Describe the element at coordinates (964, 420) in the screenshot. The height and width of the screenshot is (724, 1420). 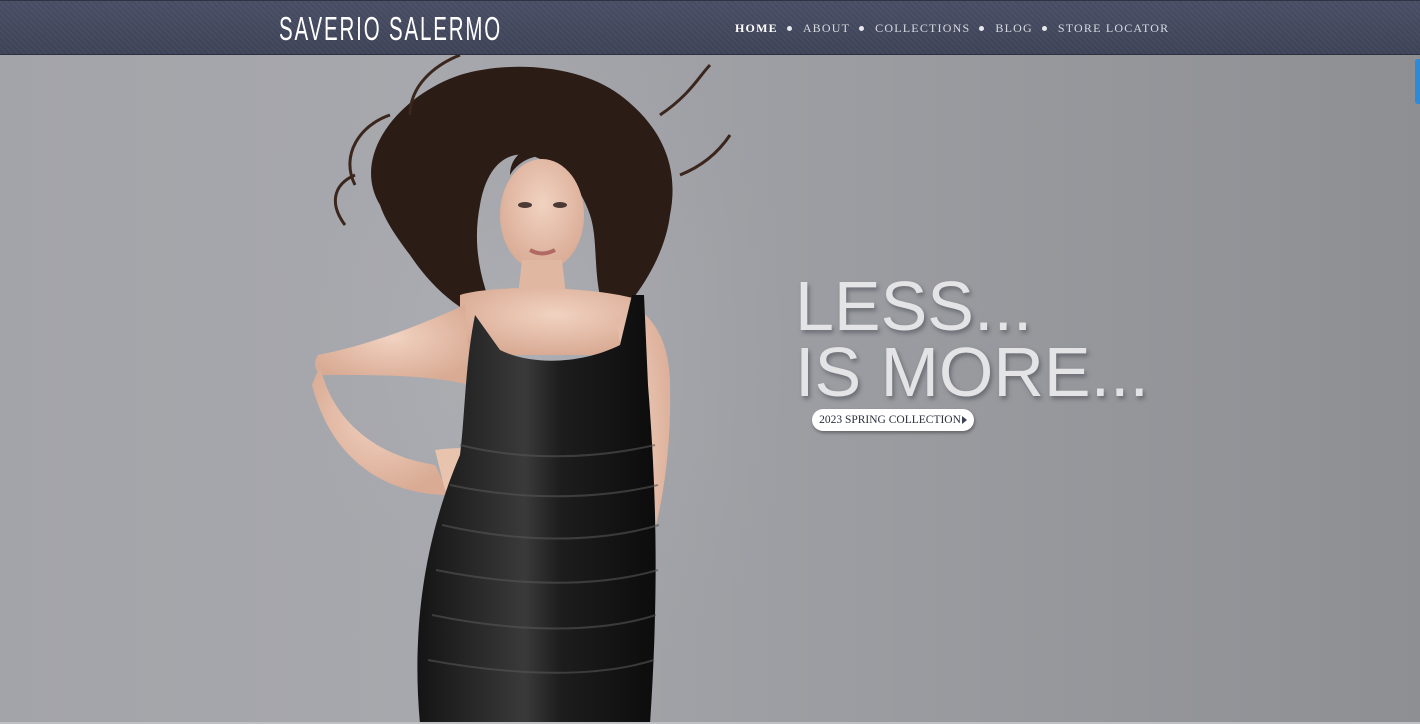
I see `play-arrow-icon` at that location.